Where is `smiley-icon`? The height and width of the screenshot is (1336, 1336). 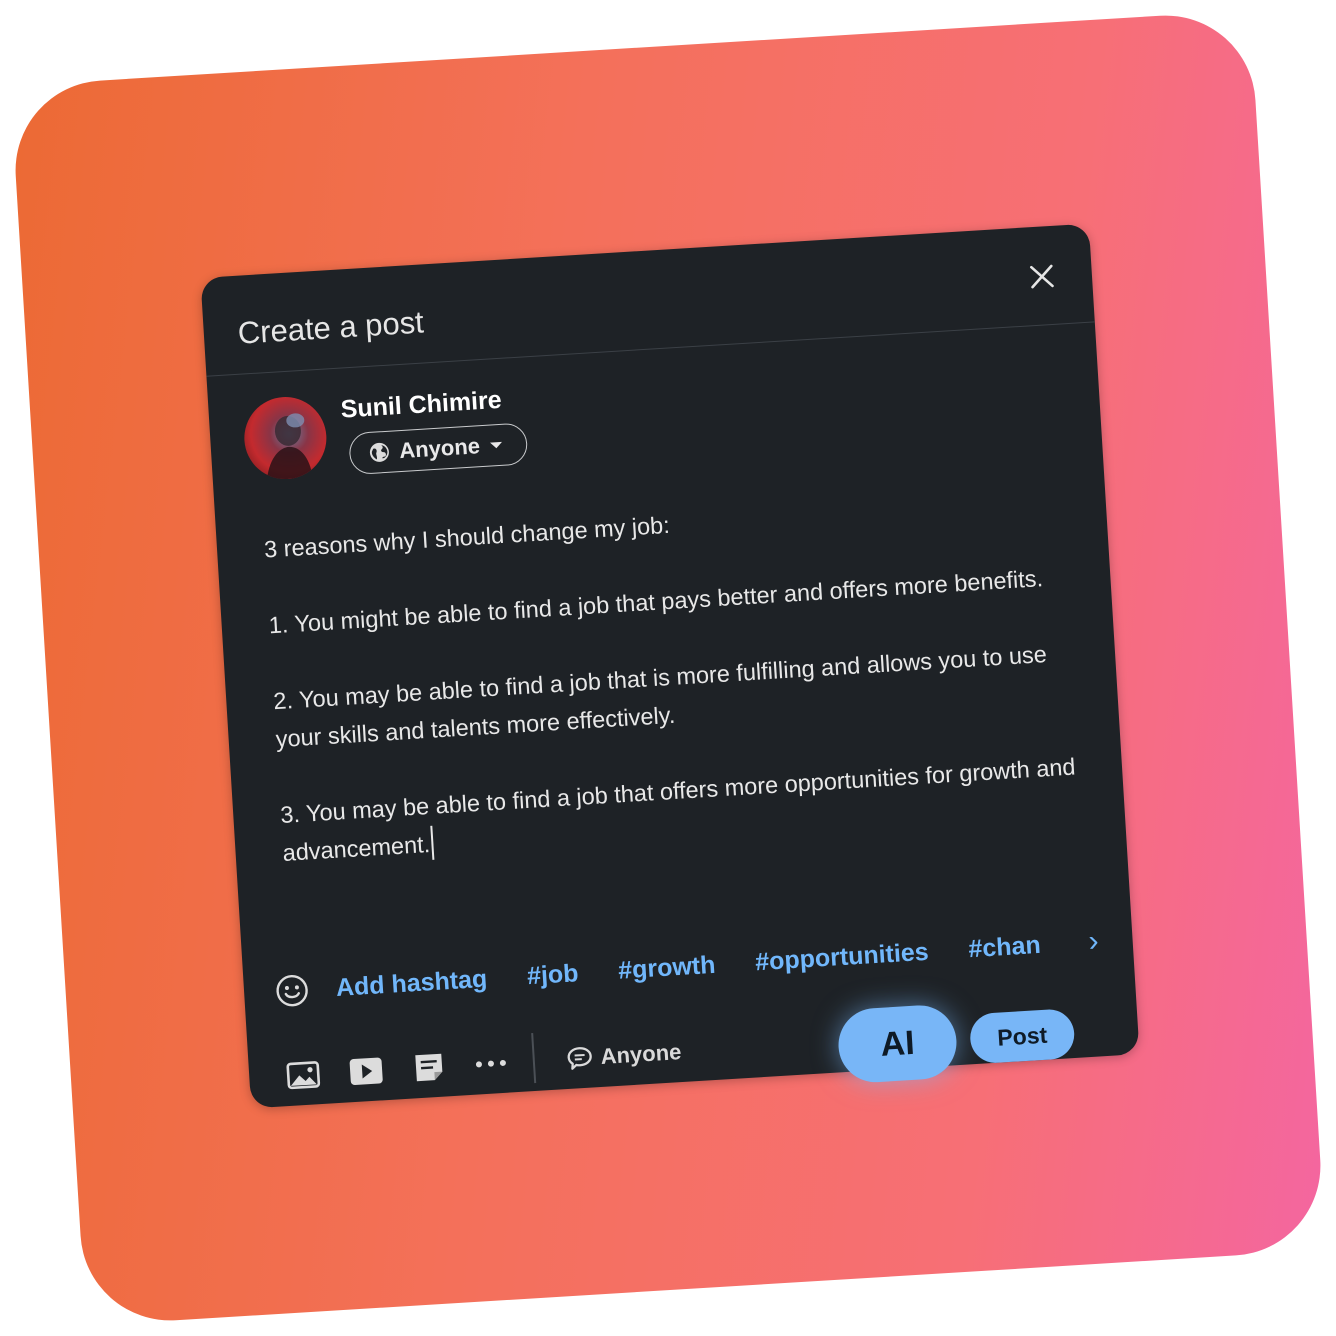 smiley-icon is located at coordinates (292, 990).